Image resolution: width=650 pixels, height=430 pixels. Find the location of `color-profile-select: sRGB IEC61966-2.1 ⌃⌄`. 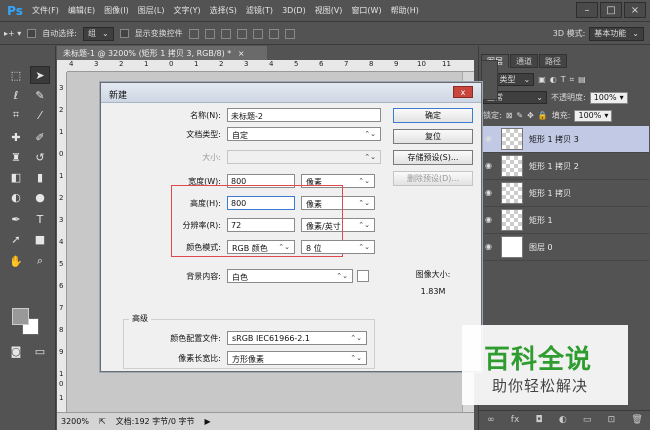

color-profile-select: sRGB IEC61966-2.1 ⌃⌄ is located at coordinates (297, 338).